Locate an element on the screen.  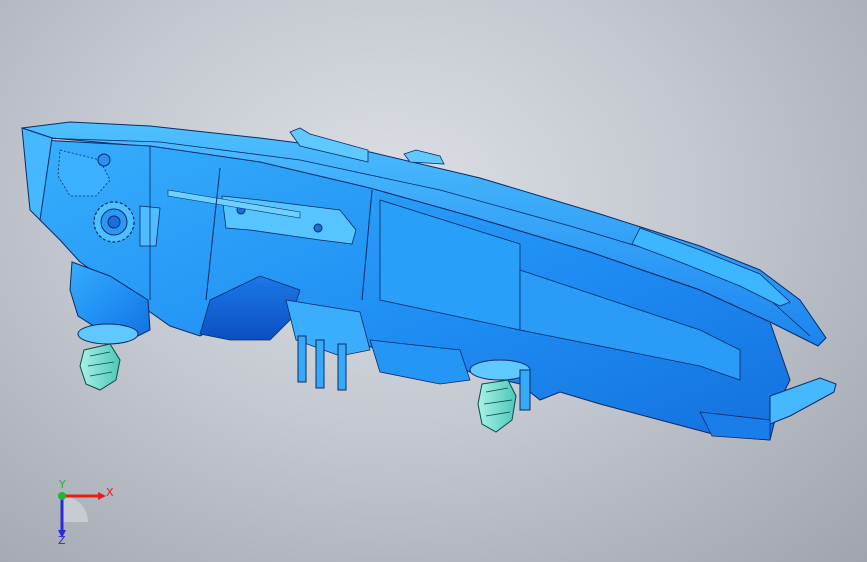
pivot-pin is located at coordinates (104, 160).